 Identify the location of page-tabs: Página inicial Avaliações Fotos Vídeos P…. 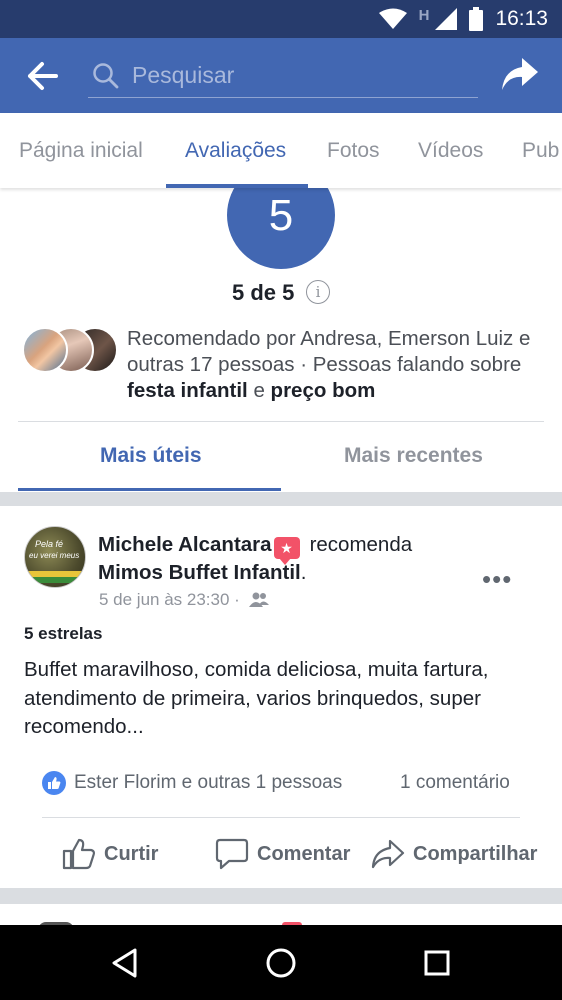
(281, 150).